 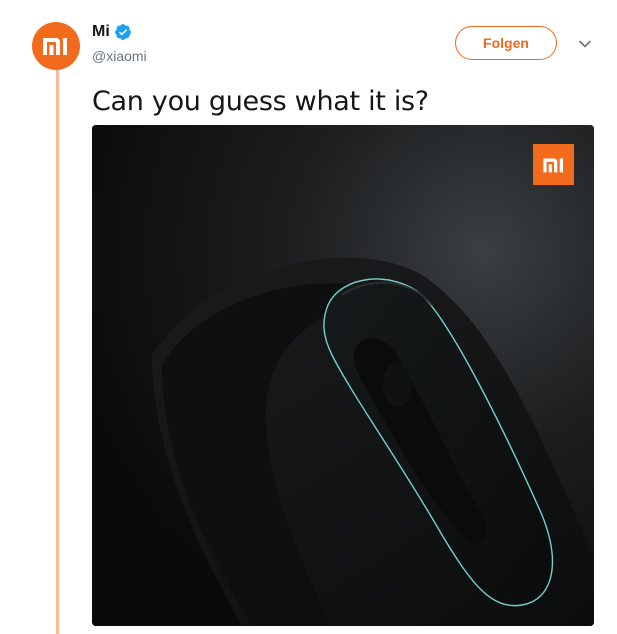 I want to click on thread-line, so click(x=57, y=350).